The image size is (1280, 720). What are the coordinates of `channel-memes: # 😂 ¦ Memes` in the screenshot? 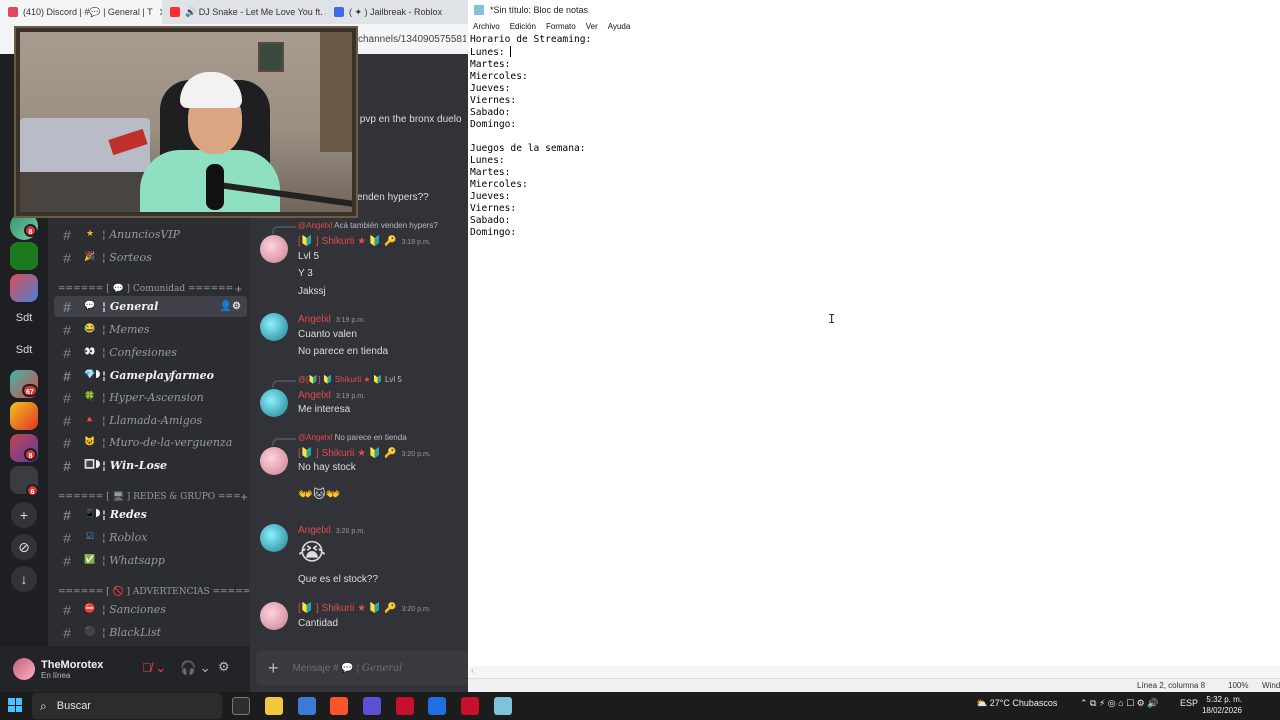 It's located at (150, 329).